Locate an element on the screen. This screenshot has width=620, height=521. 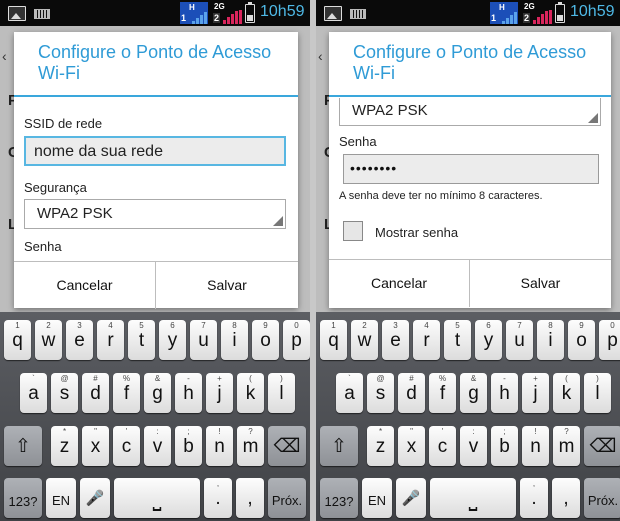
key-alt-label: 8 is located at coordinates (550, 325).